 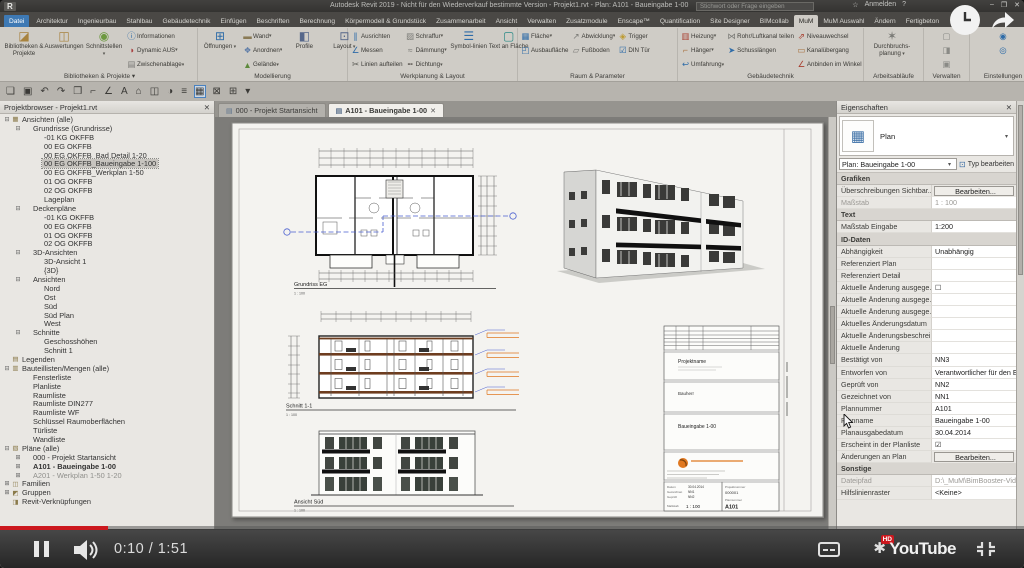 What do you see at coordinates (262, 65) in the screenshot?
I see `ribbon-button: ▲ Gelände ▾` at bounding box center [262, 65].